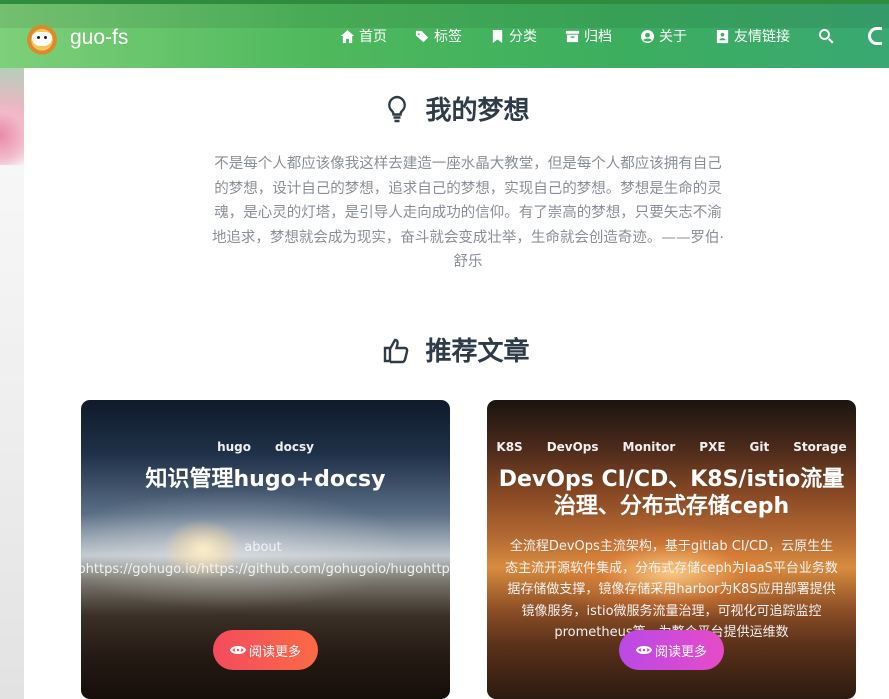 This screenshot has width=889, height=699. Describe the element at coordinates (294, 447) in the screenshot. I see `card-tag: docsy` at that location.